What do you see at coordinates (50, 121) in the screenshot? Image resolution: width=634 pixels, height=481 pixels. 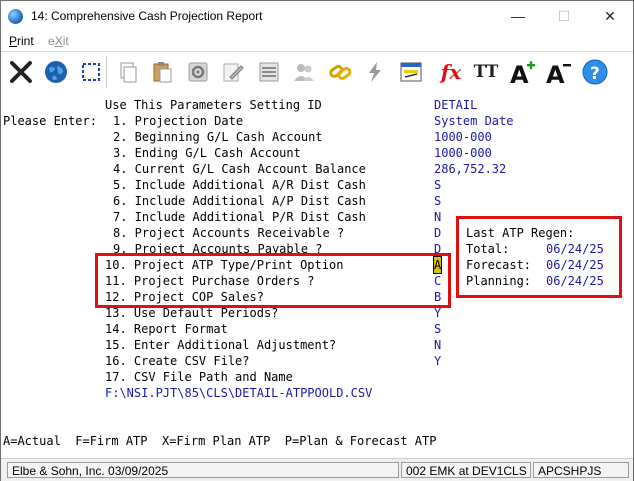 I see `please-enter-label: Please Enter:` at bounding box center [50, 121].